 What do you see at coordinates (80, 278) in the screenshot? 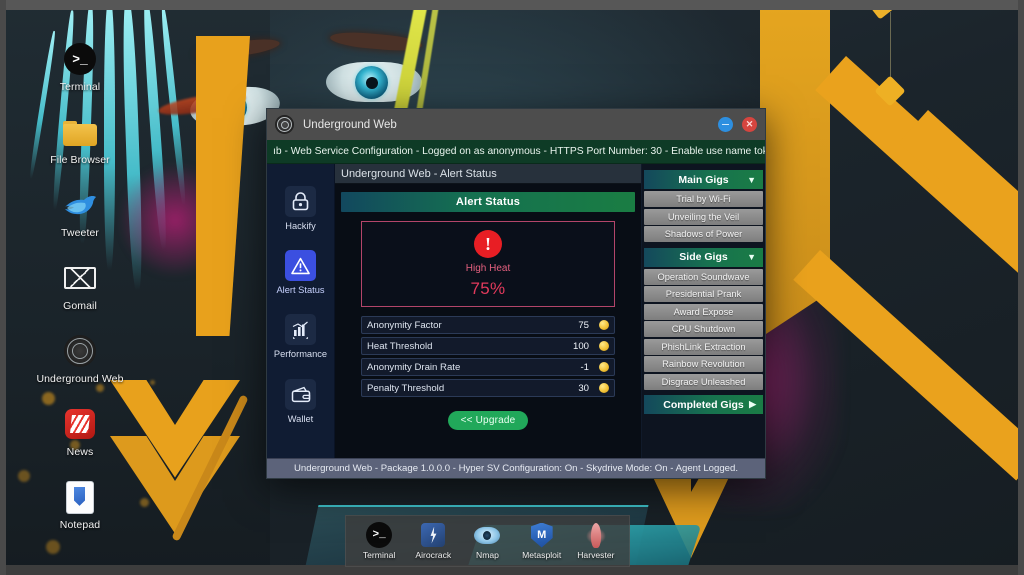
I see `envelope-icon` at bounding box center [80, 278].